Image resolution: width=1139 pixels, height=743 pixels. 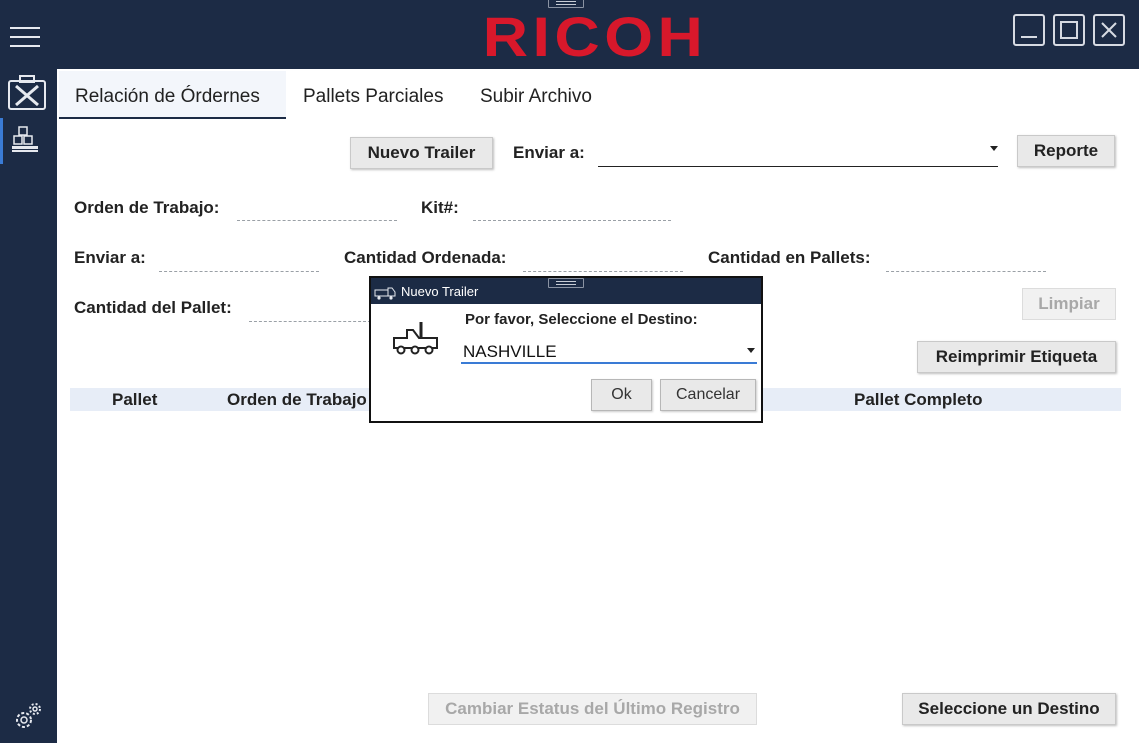 What do you see at coordinates (28, 406) in the screenshot?
I see `side-nav` at bounding box center [28, 406].